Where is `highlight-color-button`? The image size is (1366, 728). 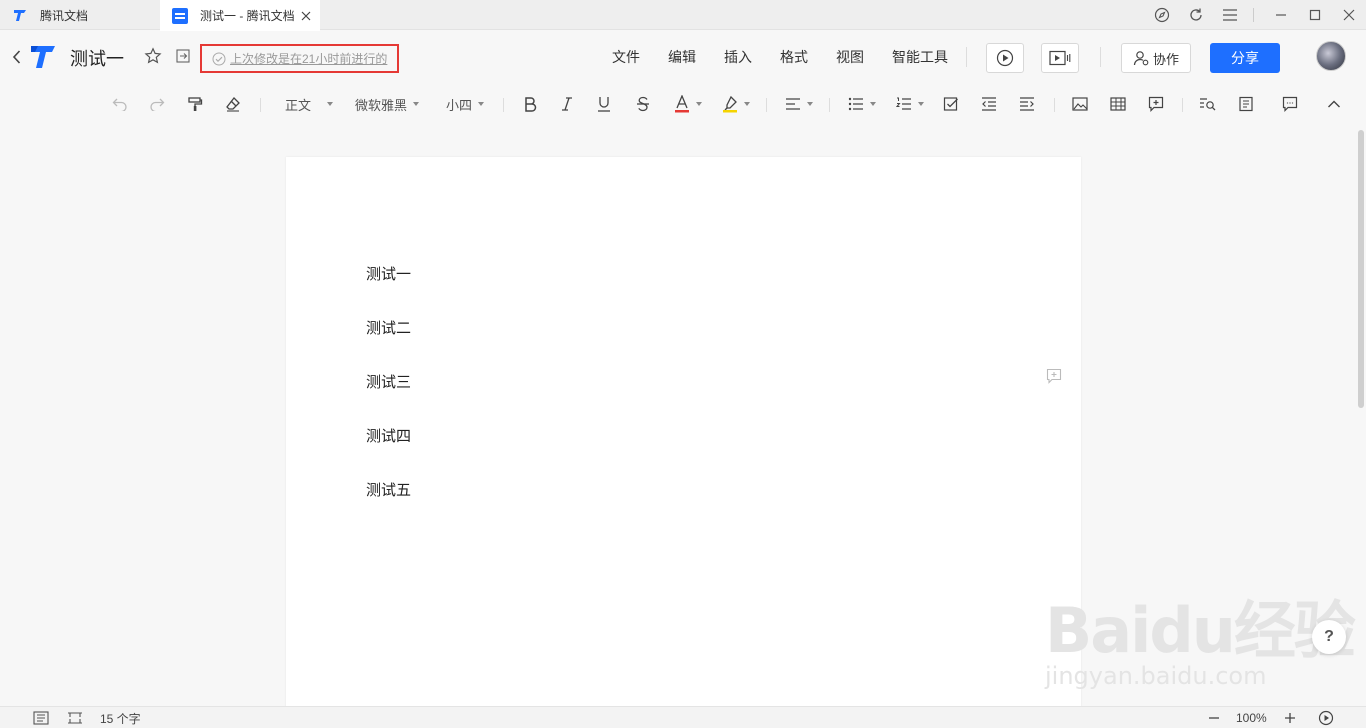 highlight-color-button is located at coordinates (736, 104).